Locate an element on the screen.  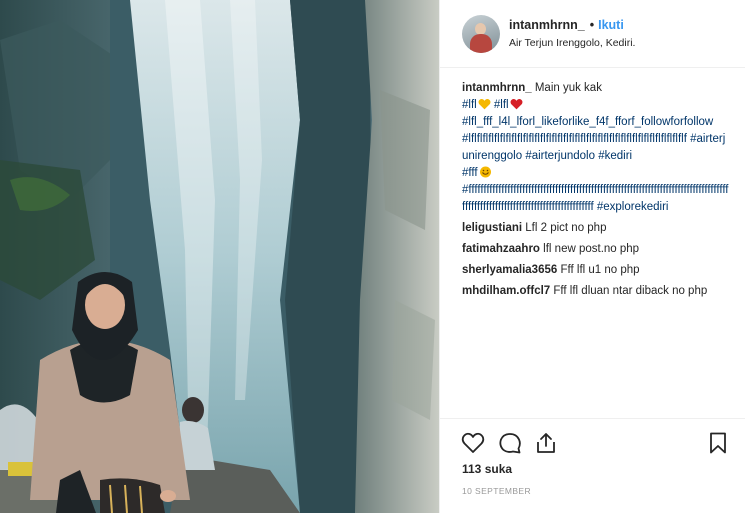
smile-eye-left is located at coordinates (483, 170).